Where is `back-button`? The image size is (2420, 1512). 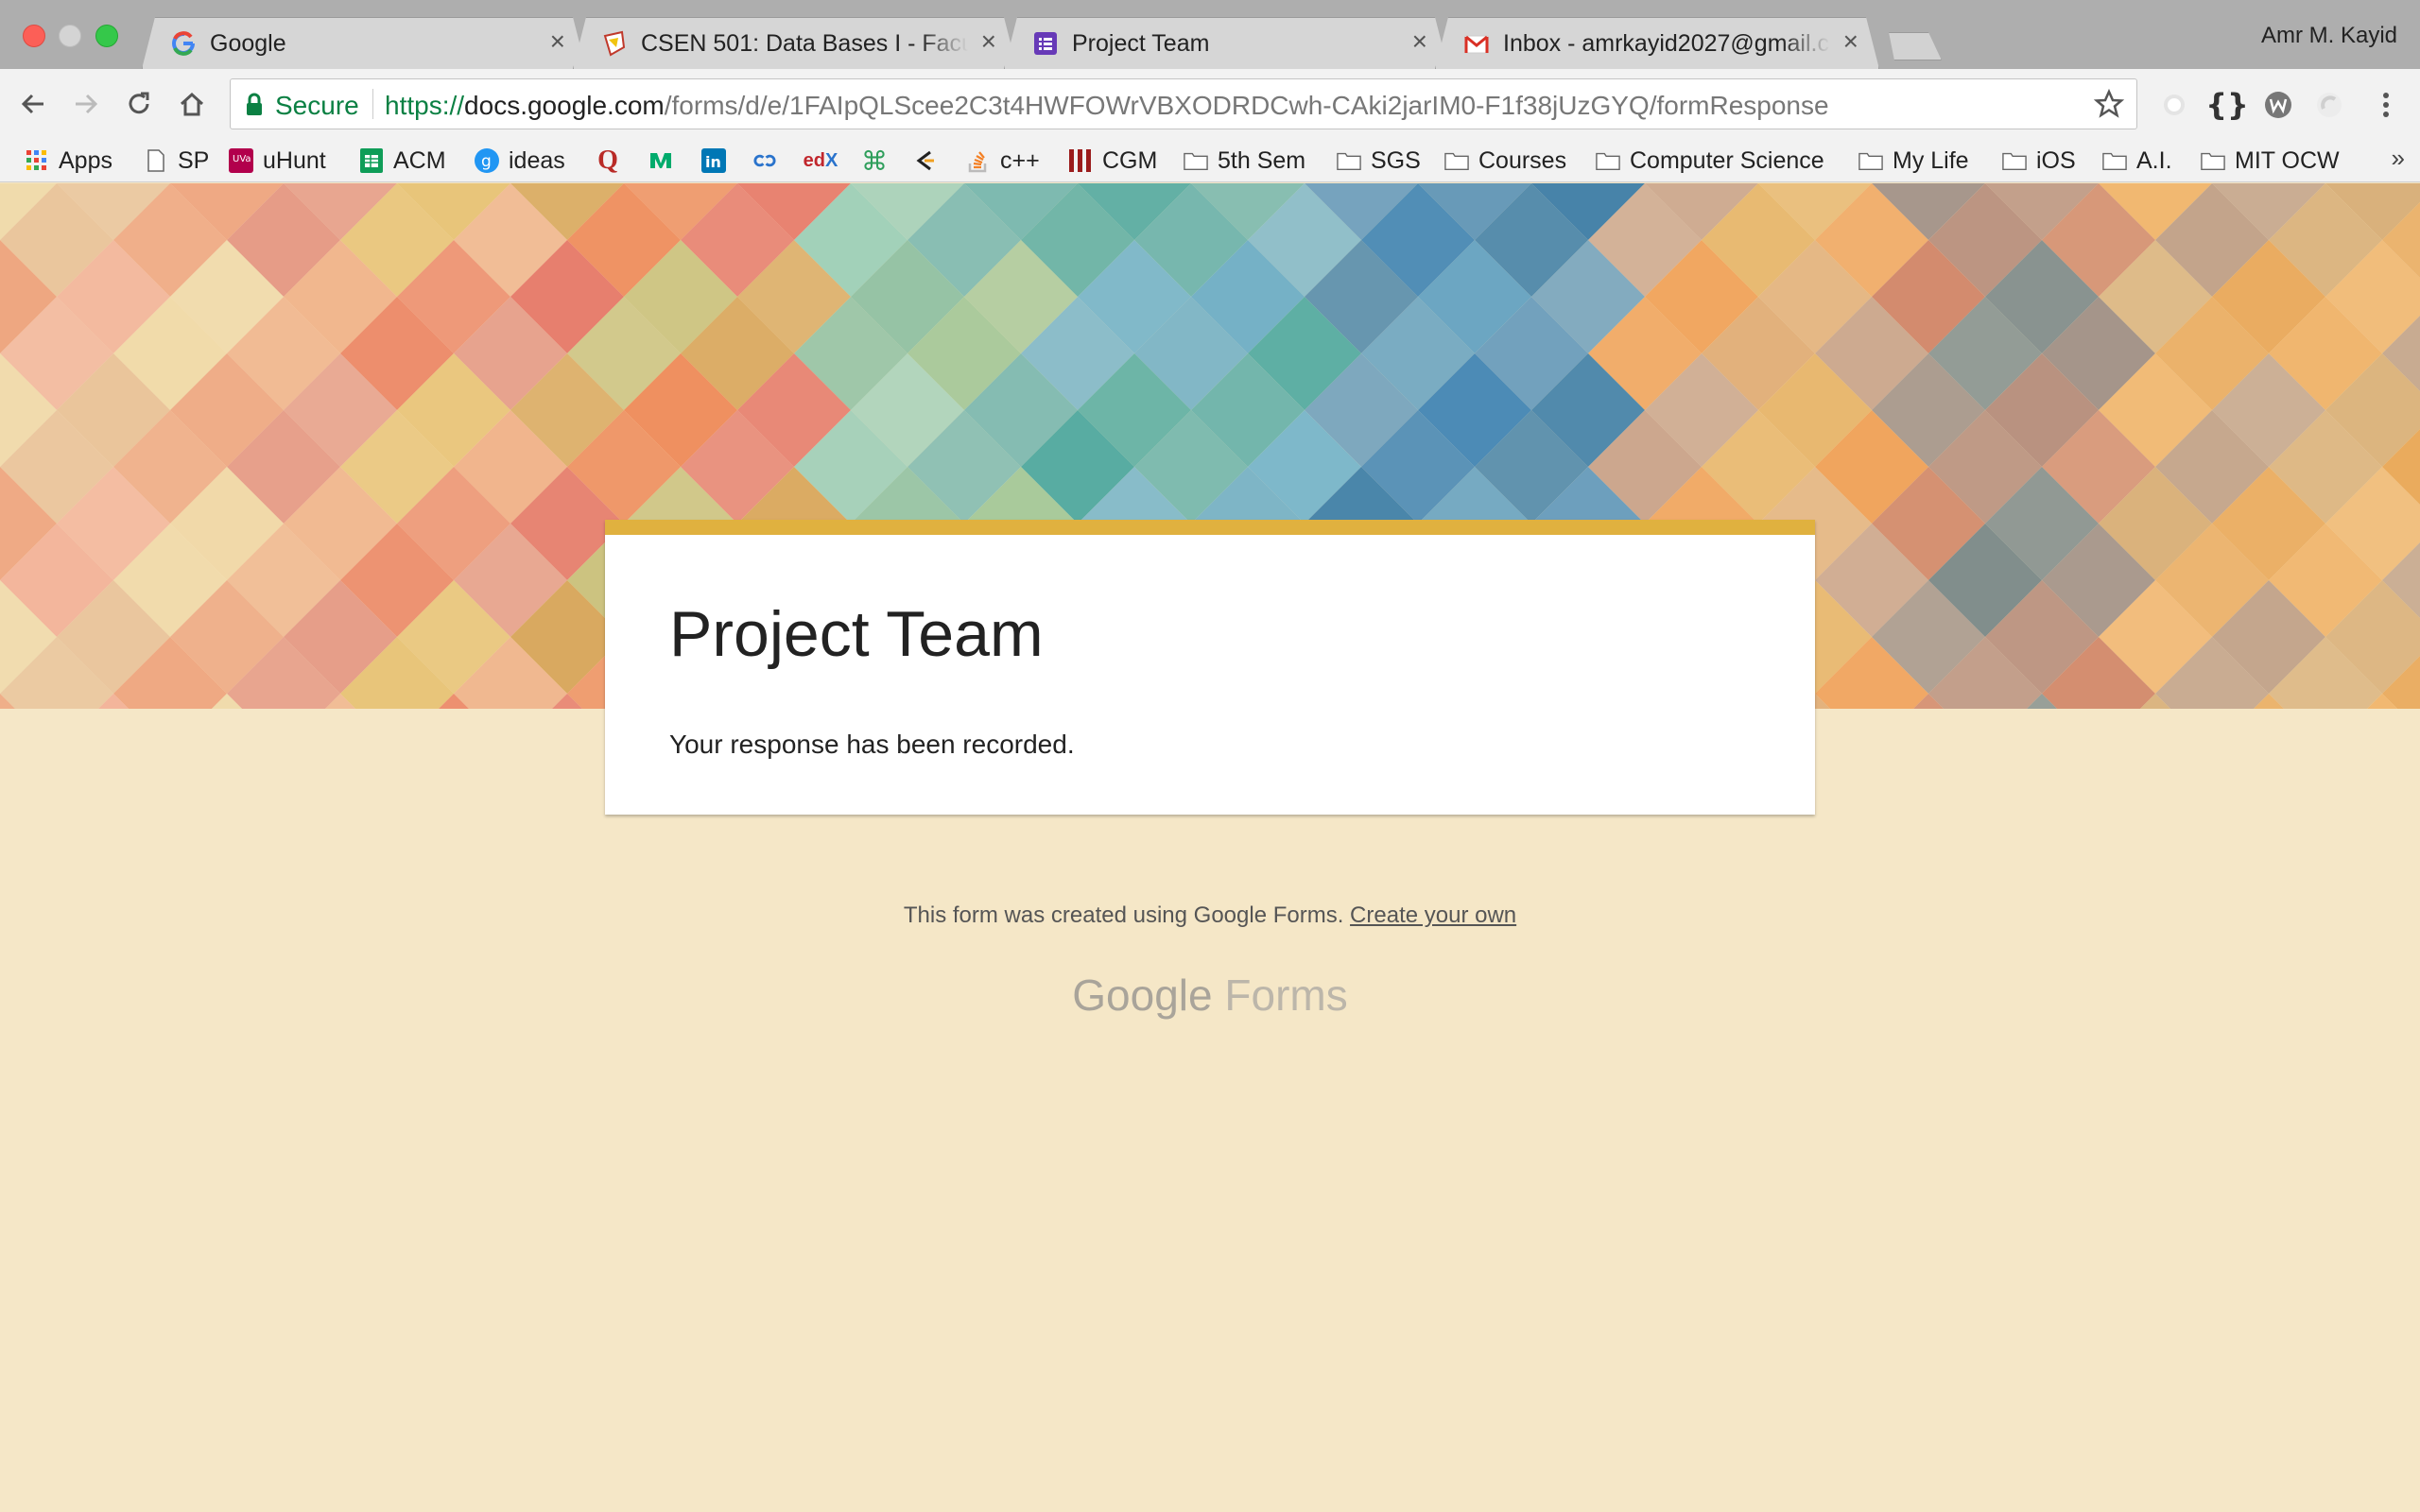
back-button is located at coordinates (33, 104).